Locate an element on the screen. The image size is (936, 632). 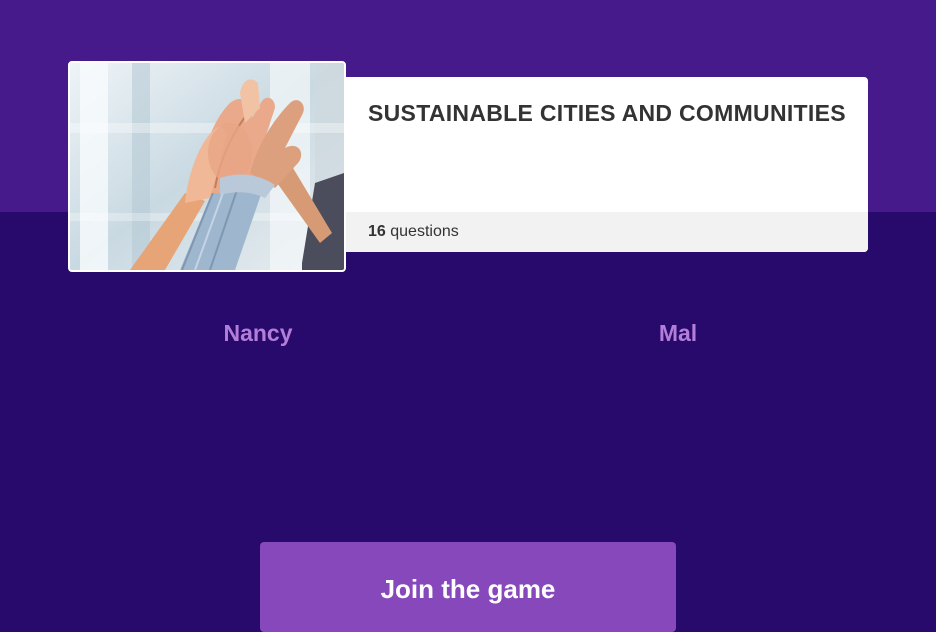
hands-high-five-photo is located at coordinates (207, 166).